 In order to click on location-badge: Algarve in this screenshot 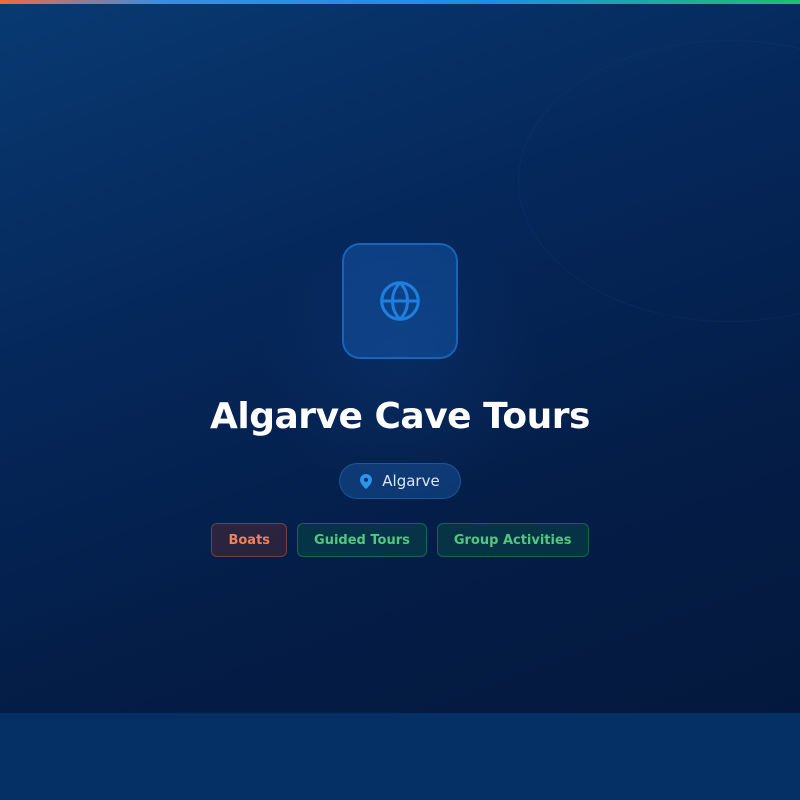, I will do `click(400, 481)`.